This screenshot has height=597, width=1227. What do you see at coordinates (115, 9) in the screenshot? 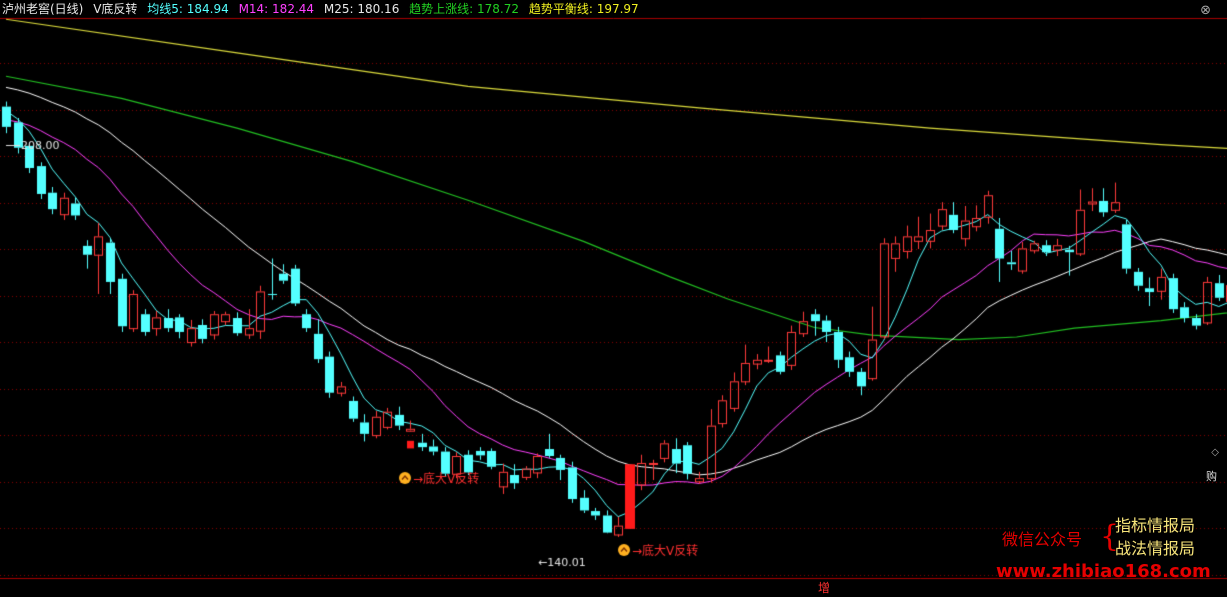
I see `indicator-name: V底反转` at bounding box center [115, 9].